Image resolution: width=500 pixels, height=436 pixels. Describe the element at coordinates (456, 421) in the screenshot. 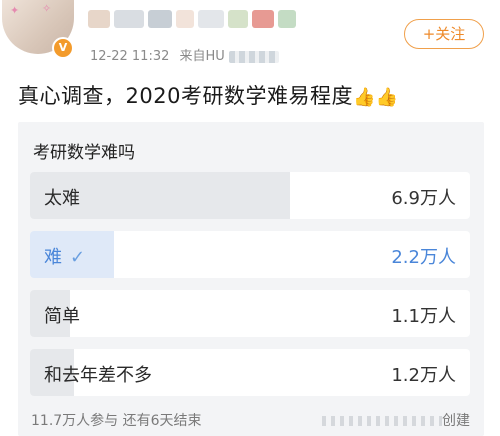

I see `poll-creator-label: 创建` at that location.